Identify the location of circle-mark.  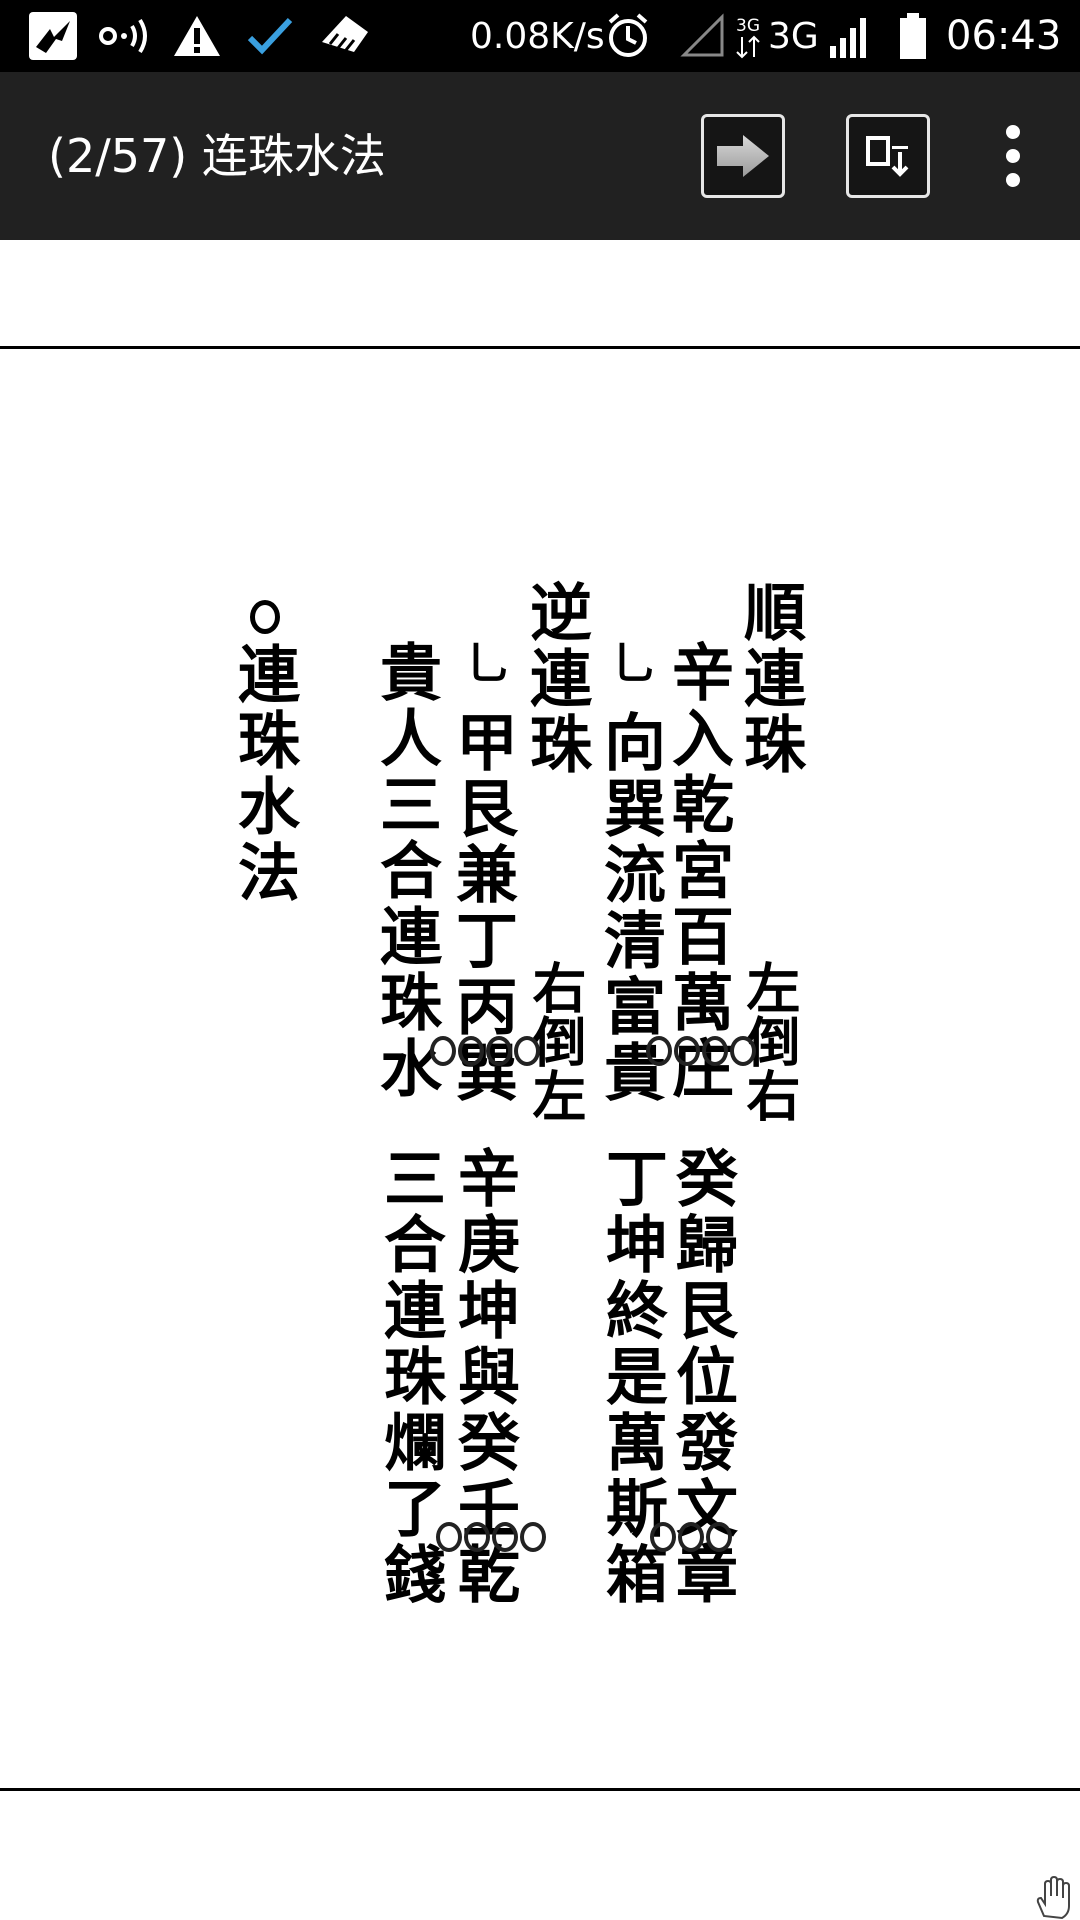
(265, 617).